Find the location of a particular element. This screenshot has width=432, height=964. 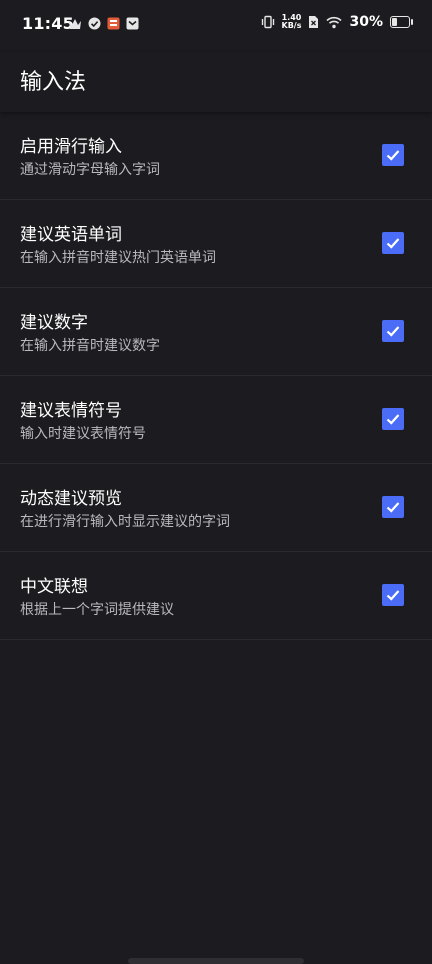

setting-row-chinese-association: 中文联想 根据上一个字词提供建议 is located at coordinates (216, 596).